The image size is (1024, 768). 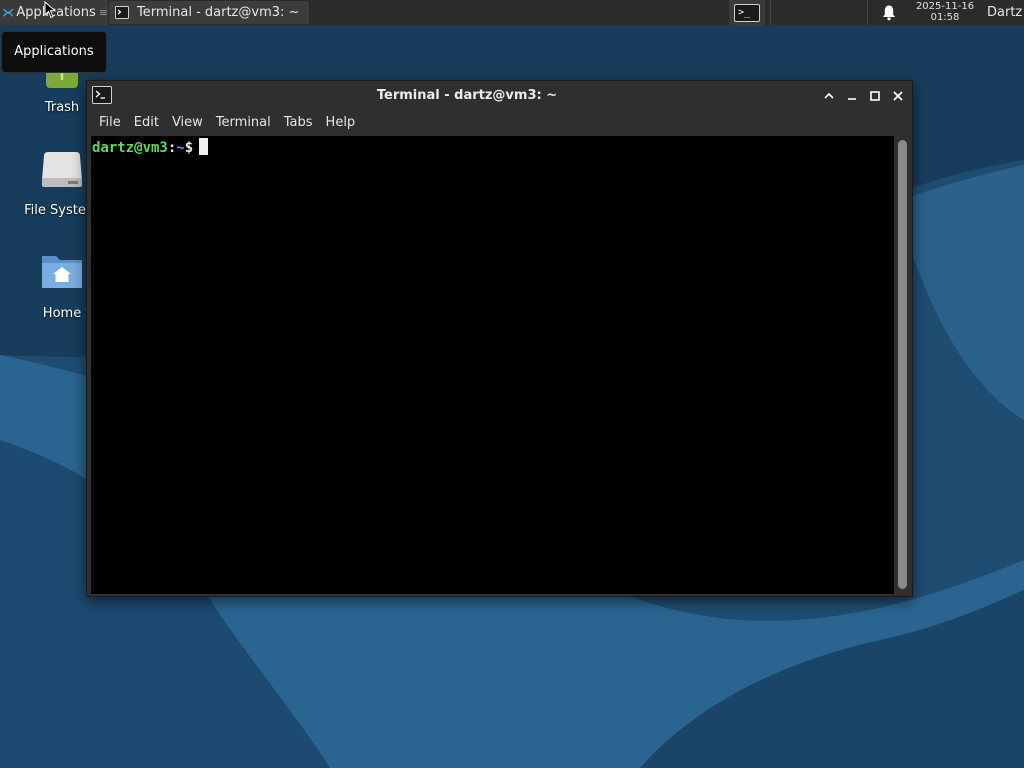 I want to click on window-titlebar: Terminal - dartz@vm3: ~, so click(x=499, y=96).